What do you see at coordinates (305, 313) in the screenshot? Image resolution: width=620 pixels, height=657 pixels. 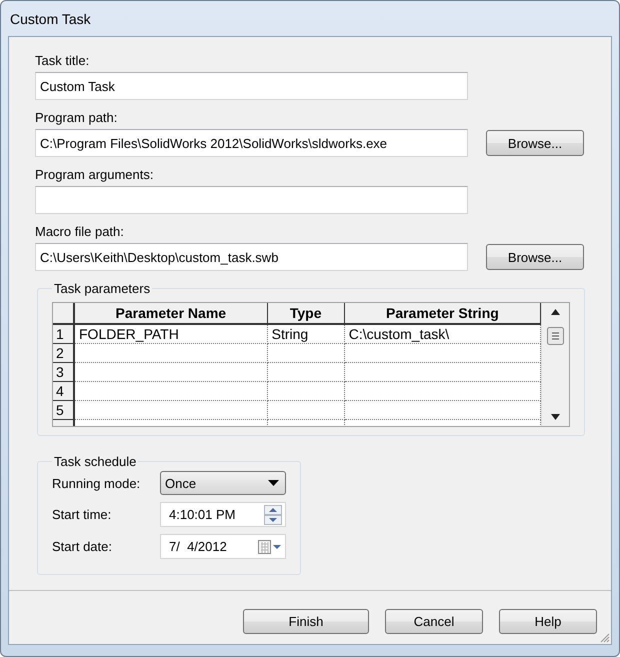 I see `column-header: Type` at bounding box center [305, 313].